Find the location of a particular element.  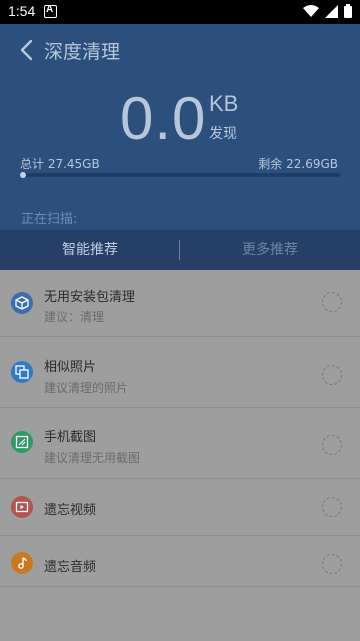

tab-more-recommend: 更多推荐 is located at coordinates (270, 250).